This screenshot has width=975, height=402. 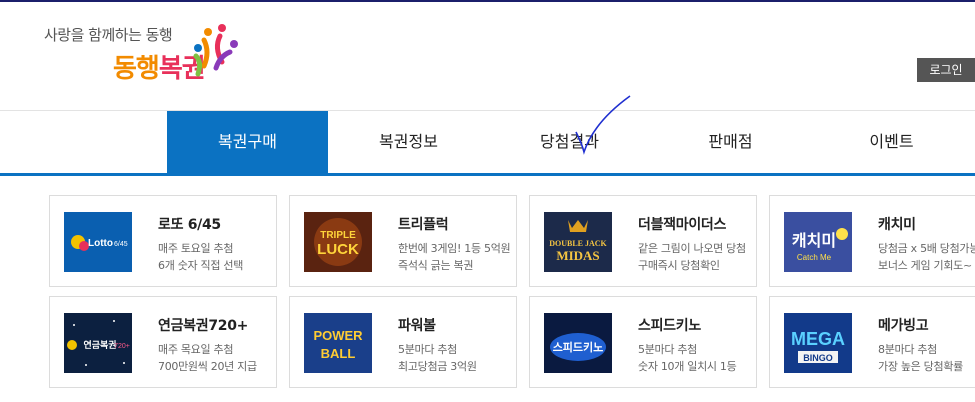 I want to click on main-nav: 복권구매 복권정보 당첨결과 판매점 이벤트, so click(x=569, y=142).